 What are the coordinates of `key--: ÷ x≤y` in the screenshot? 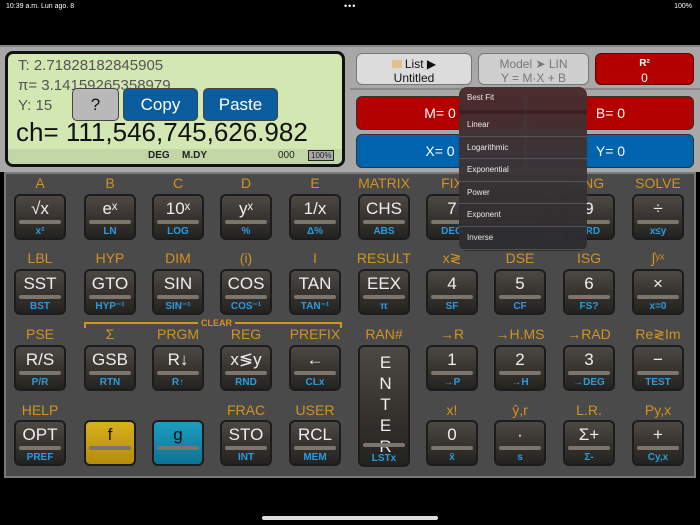 It's located at (658, 217).